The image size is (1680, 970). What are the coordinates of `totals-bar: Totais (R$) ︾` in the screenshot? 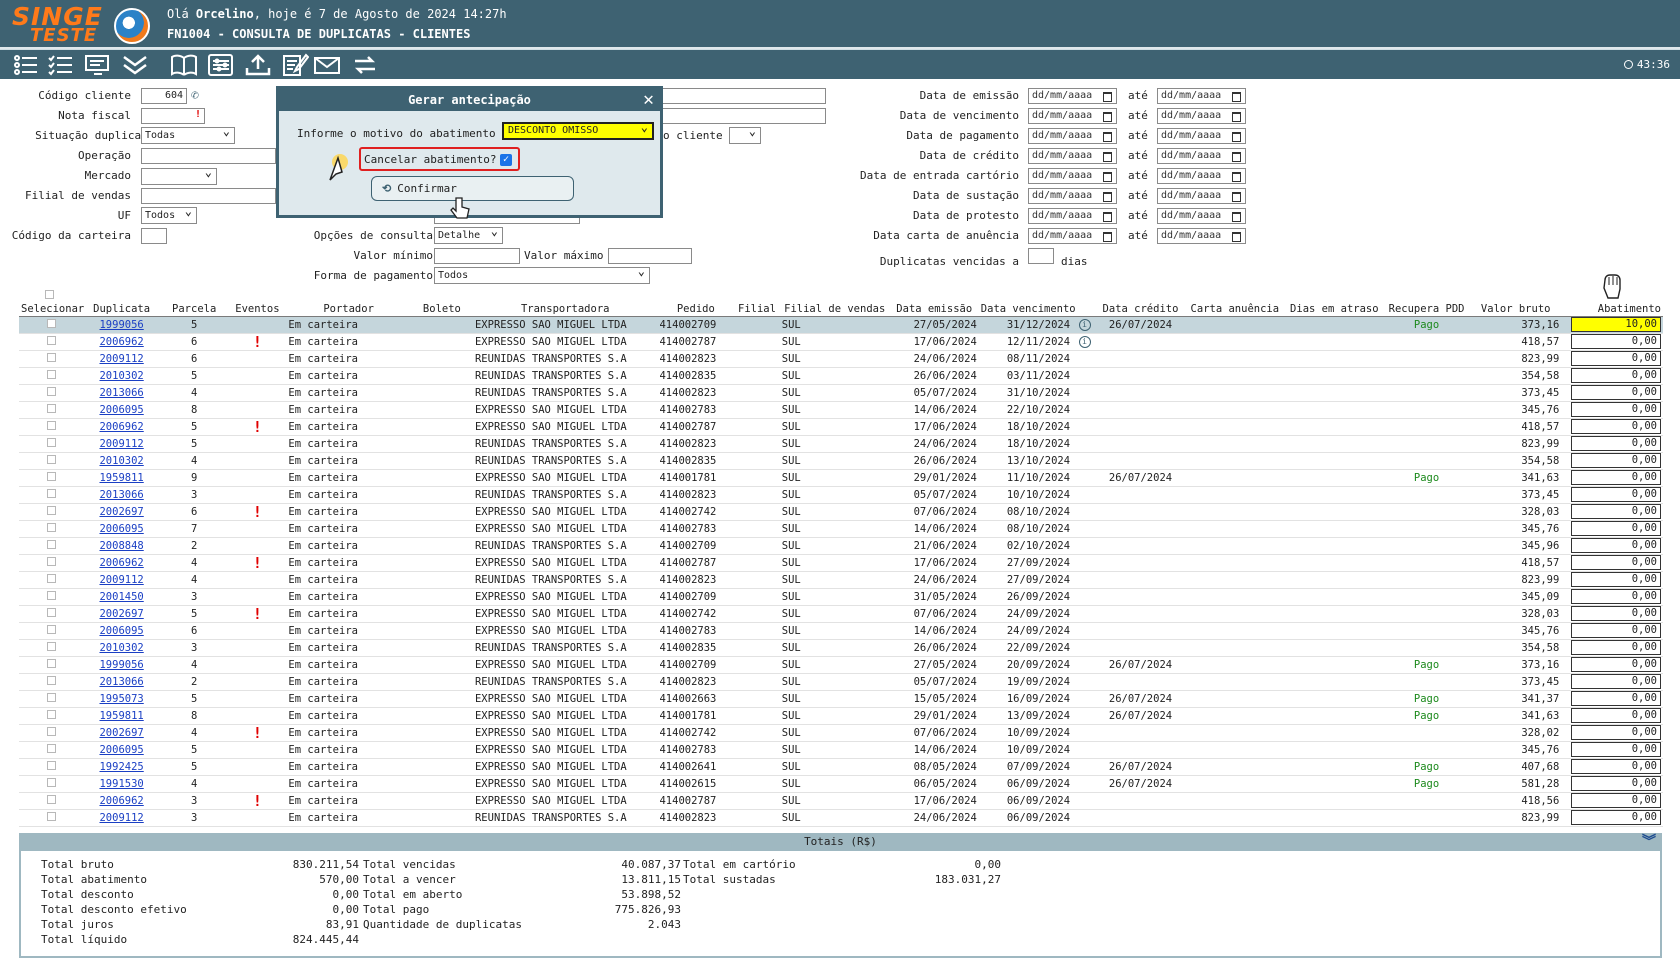 It's located at (840, 842).